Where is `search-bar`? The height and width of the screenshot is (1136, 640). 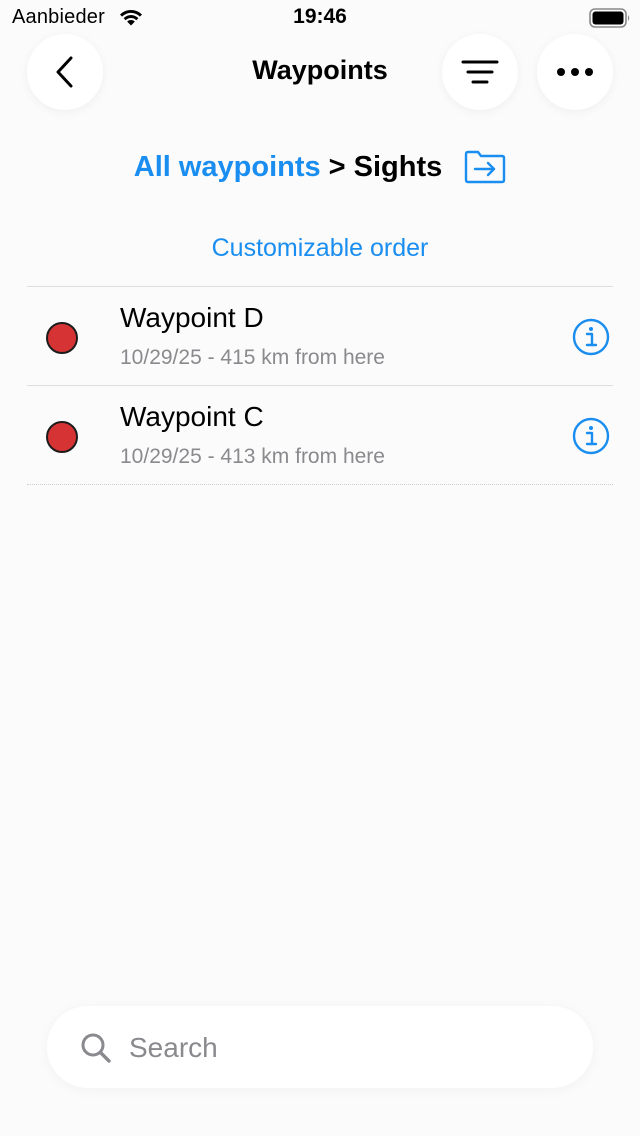 search-bar is located at coordinates (320, 1047).